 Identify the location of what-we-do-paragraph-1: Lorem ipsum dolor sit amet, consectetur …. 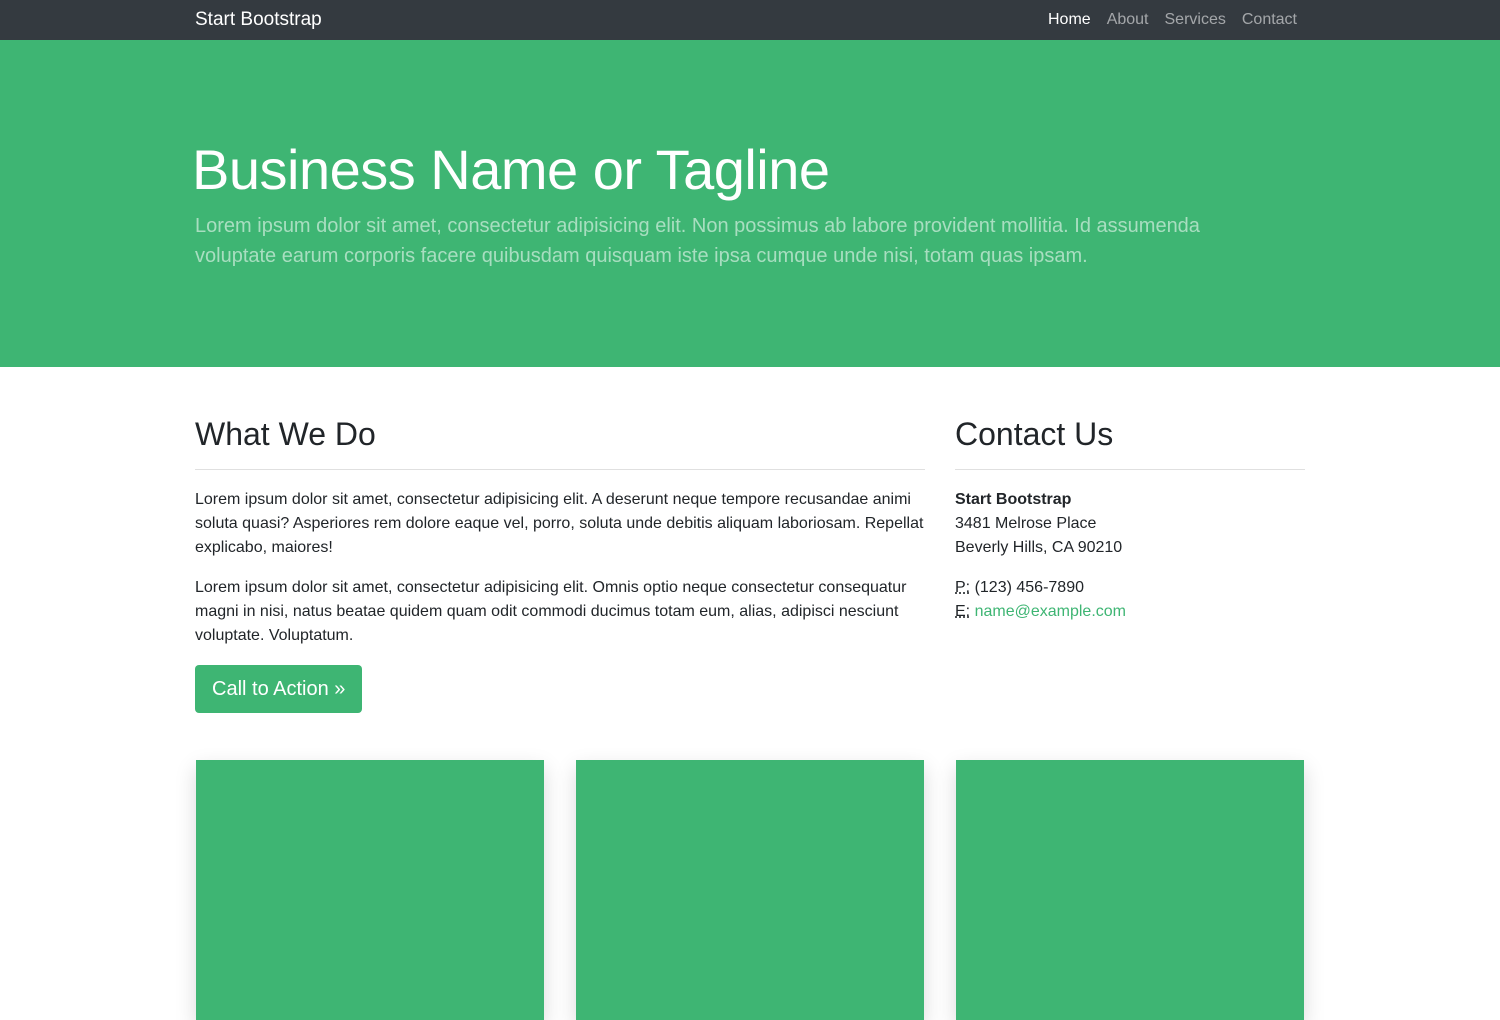
(559, 523).